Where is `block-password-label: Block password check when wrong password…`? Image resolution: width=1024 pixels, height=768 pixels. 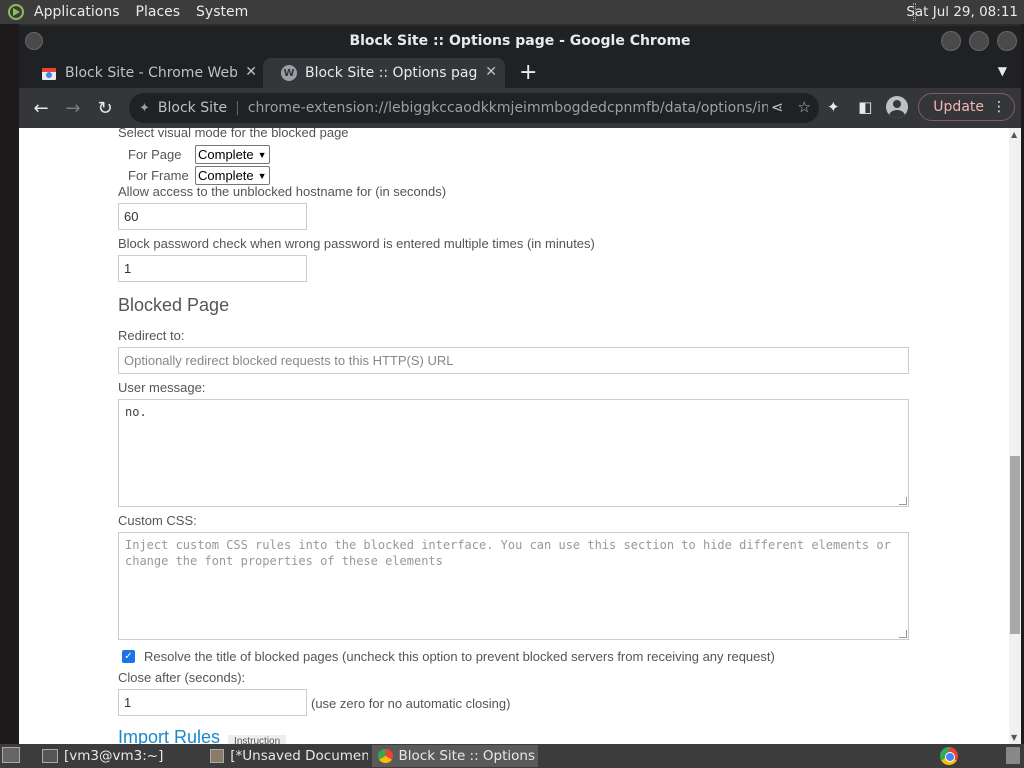 block-password-label: Block password check when wrong password… is located at coordinates (356, 243).